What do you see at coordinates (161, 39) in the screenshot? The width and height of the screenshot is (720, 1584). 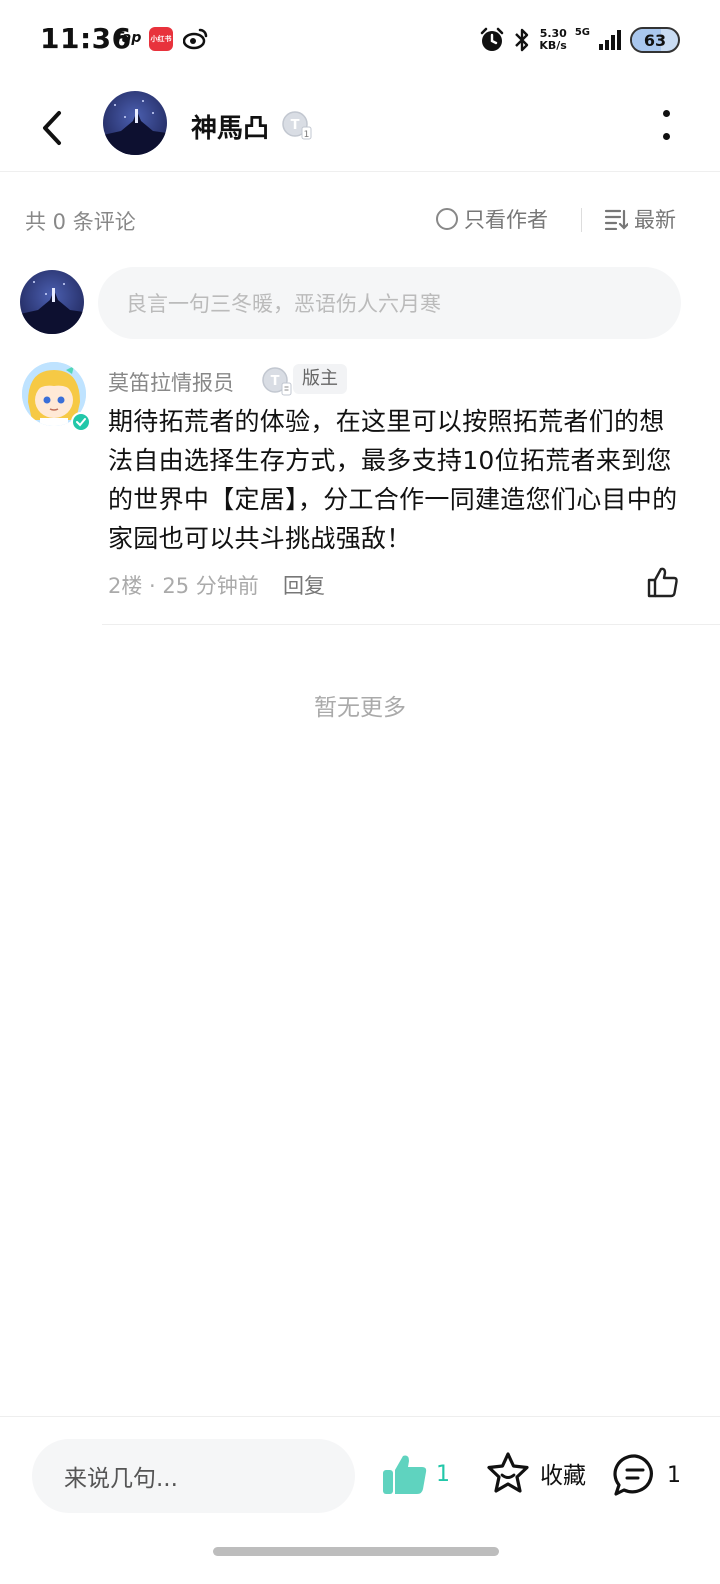 I see `xiaohongshu-app-icon: 小红书` at bounding box center [161, 39].